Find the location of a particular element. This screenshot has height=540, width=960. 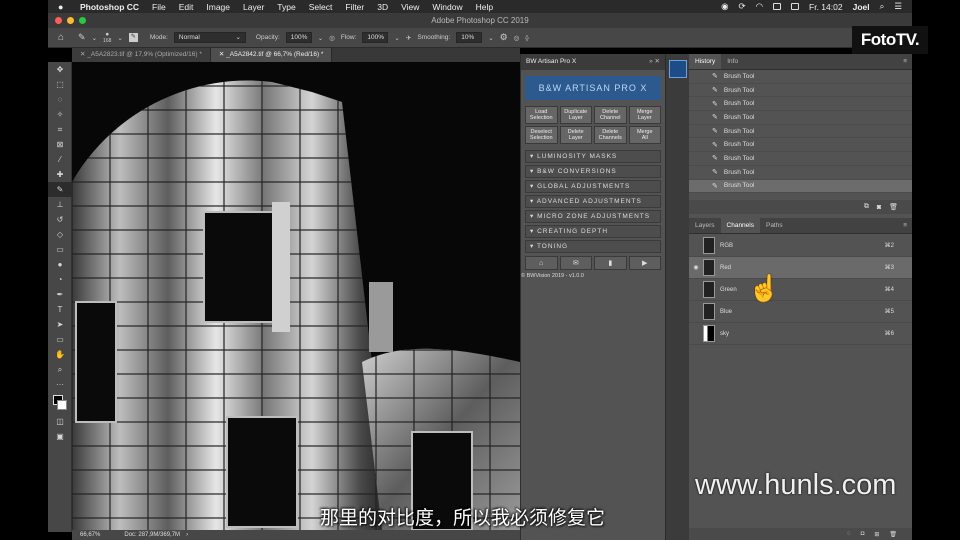

doc-size: Doc: 287,9M/369,7M is located at coordinates (152, 535).